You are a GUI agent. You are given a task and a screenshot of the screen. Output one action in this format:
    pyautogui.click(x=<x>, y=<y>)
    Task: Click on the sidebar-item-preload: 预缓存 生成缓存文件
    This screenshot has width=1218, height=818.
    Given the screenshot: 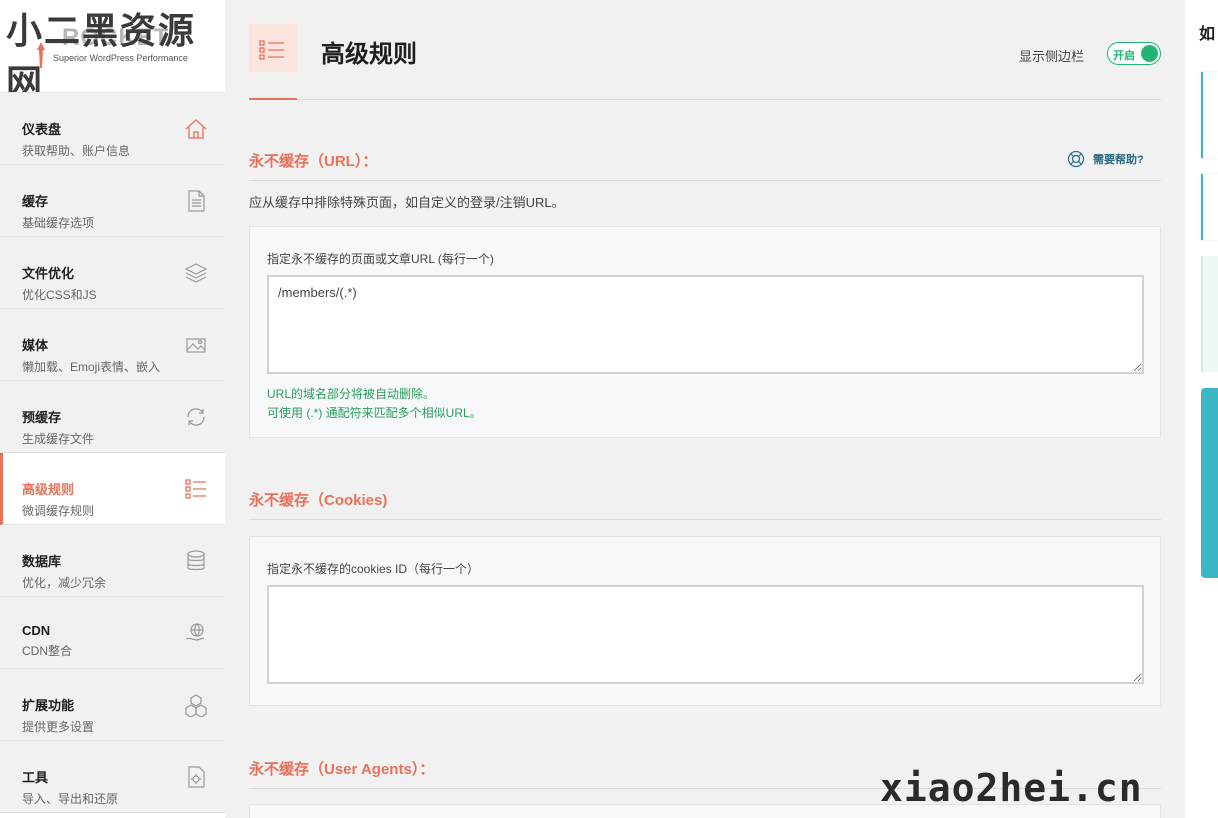 What is the action you would take?
    pyautogui.click(x=112, y=417)
    